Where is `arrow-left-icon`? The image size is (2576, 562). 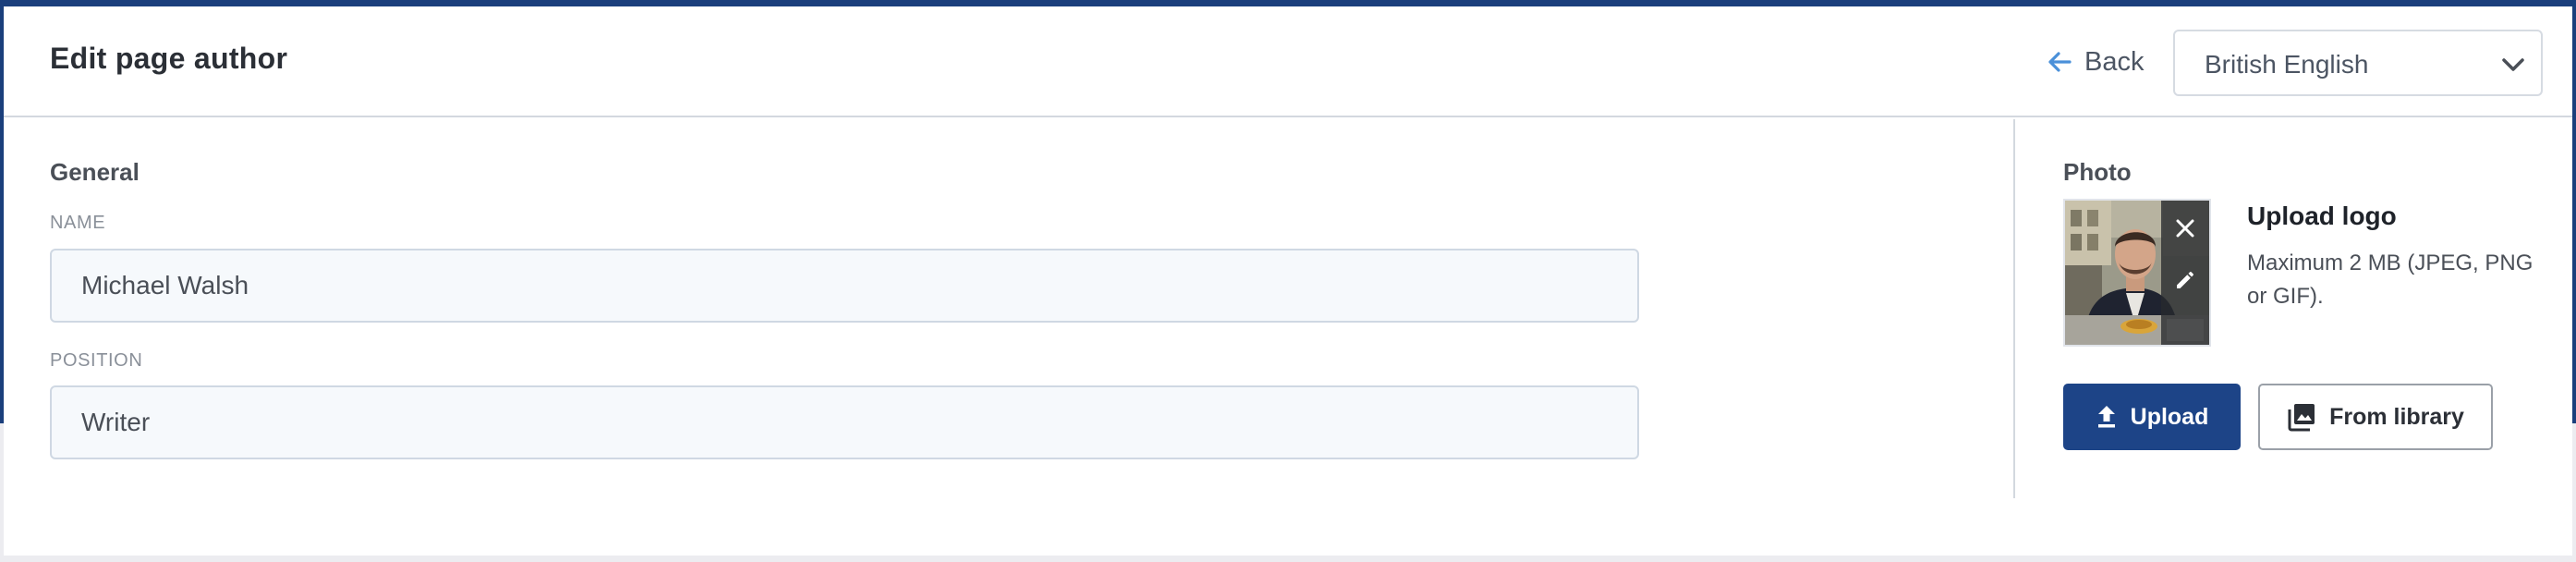 arrow-left-icon is located at coordinates (2059, 62).